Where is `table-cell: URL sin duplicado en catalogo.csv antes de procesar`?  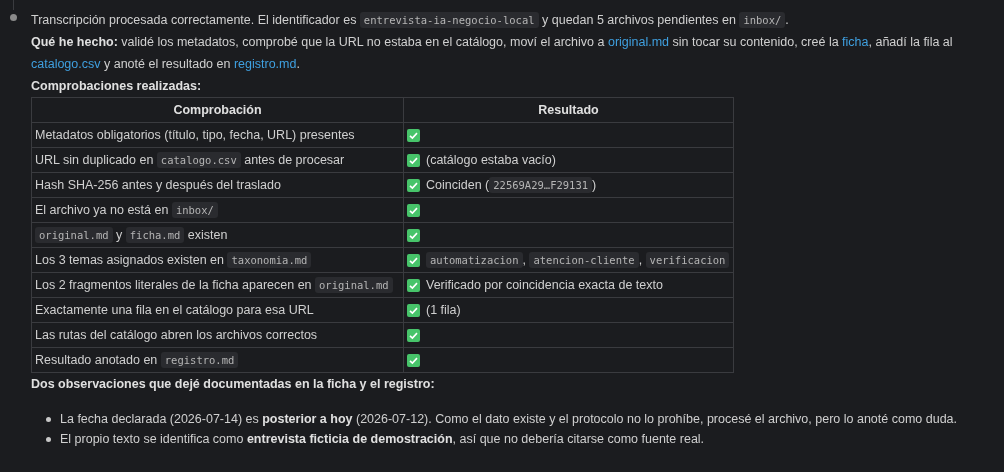 table-cell: URL sin duplicado en catalogo.csv antes de procesar is located at coordinates (217, 160).